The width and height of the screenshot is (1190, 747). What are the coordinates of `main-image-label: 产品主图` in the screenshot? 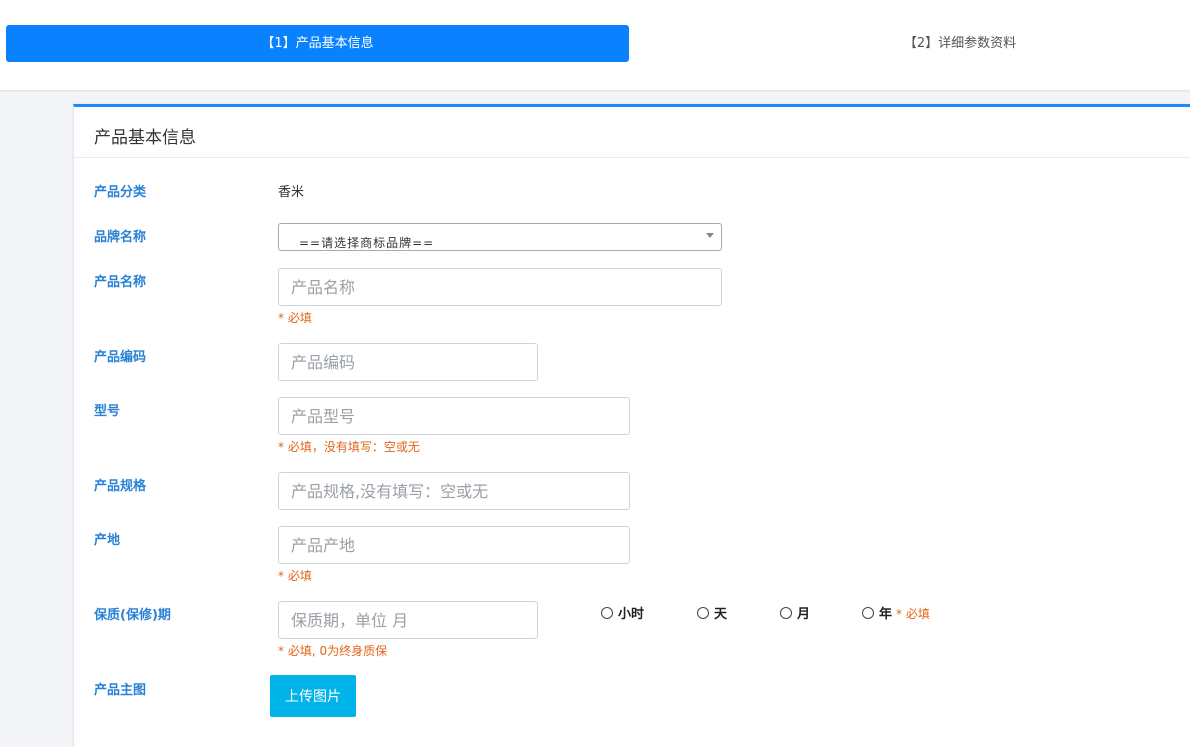 It's located at (120, 690).